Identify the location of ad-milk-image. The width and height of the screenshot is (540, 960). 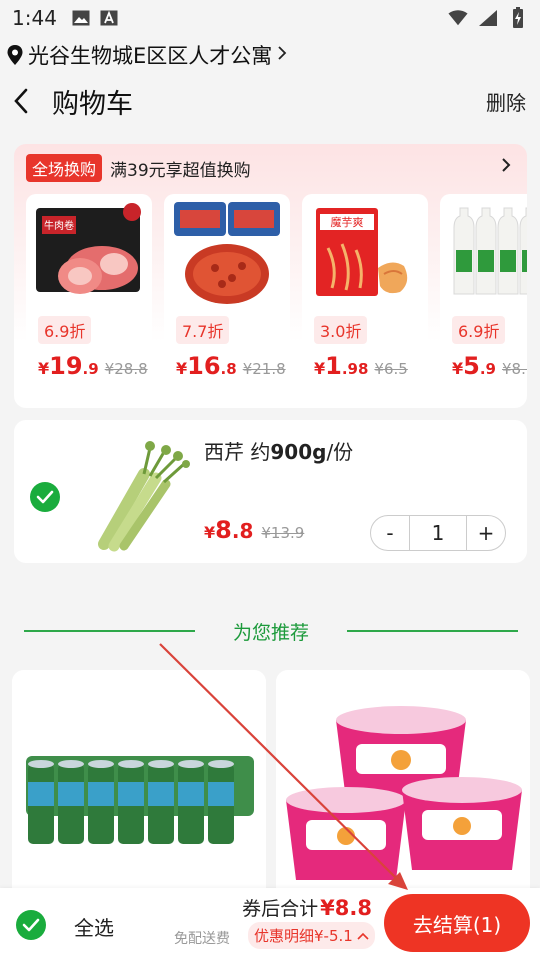
(486, 253).